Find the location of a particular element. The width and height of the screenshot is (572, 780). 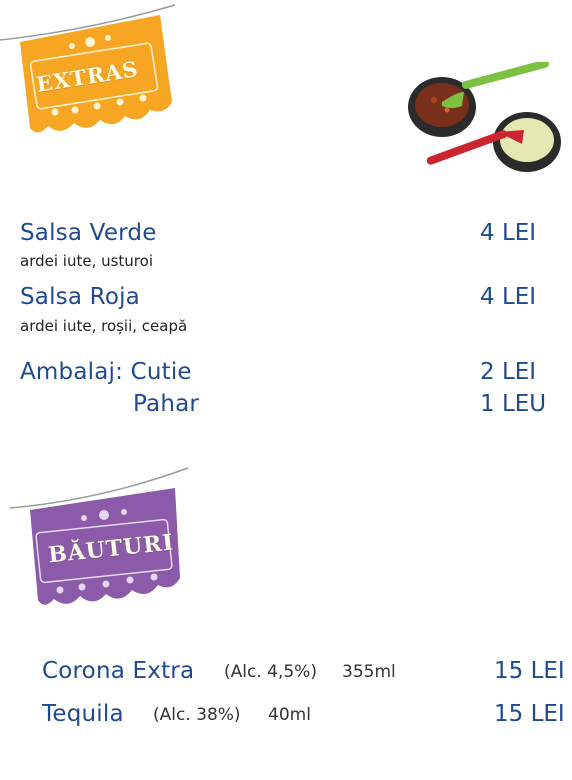

packaging-label-cup: Pahar is located at coordinates (166, 404).